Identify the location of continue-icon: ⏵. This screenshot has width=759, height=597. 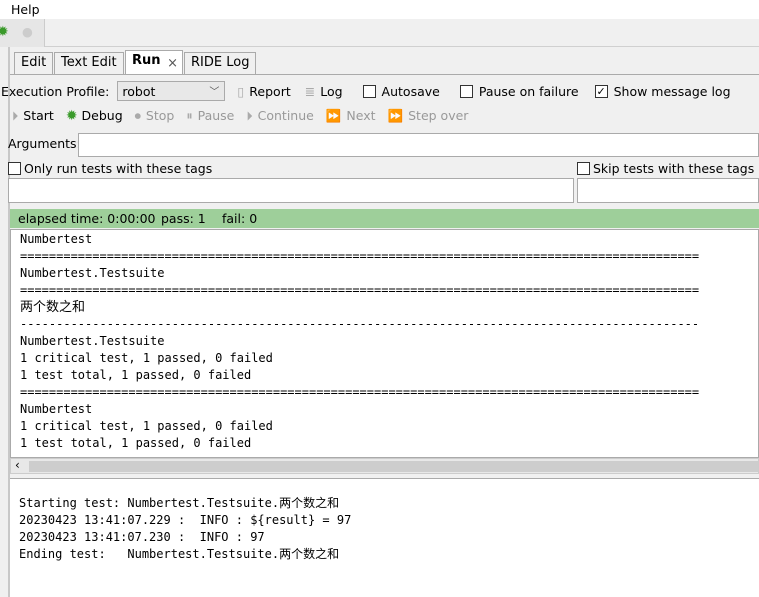
(249, 115).